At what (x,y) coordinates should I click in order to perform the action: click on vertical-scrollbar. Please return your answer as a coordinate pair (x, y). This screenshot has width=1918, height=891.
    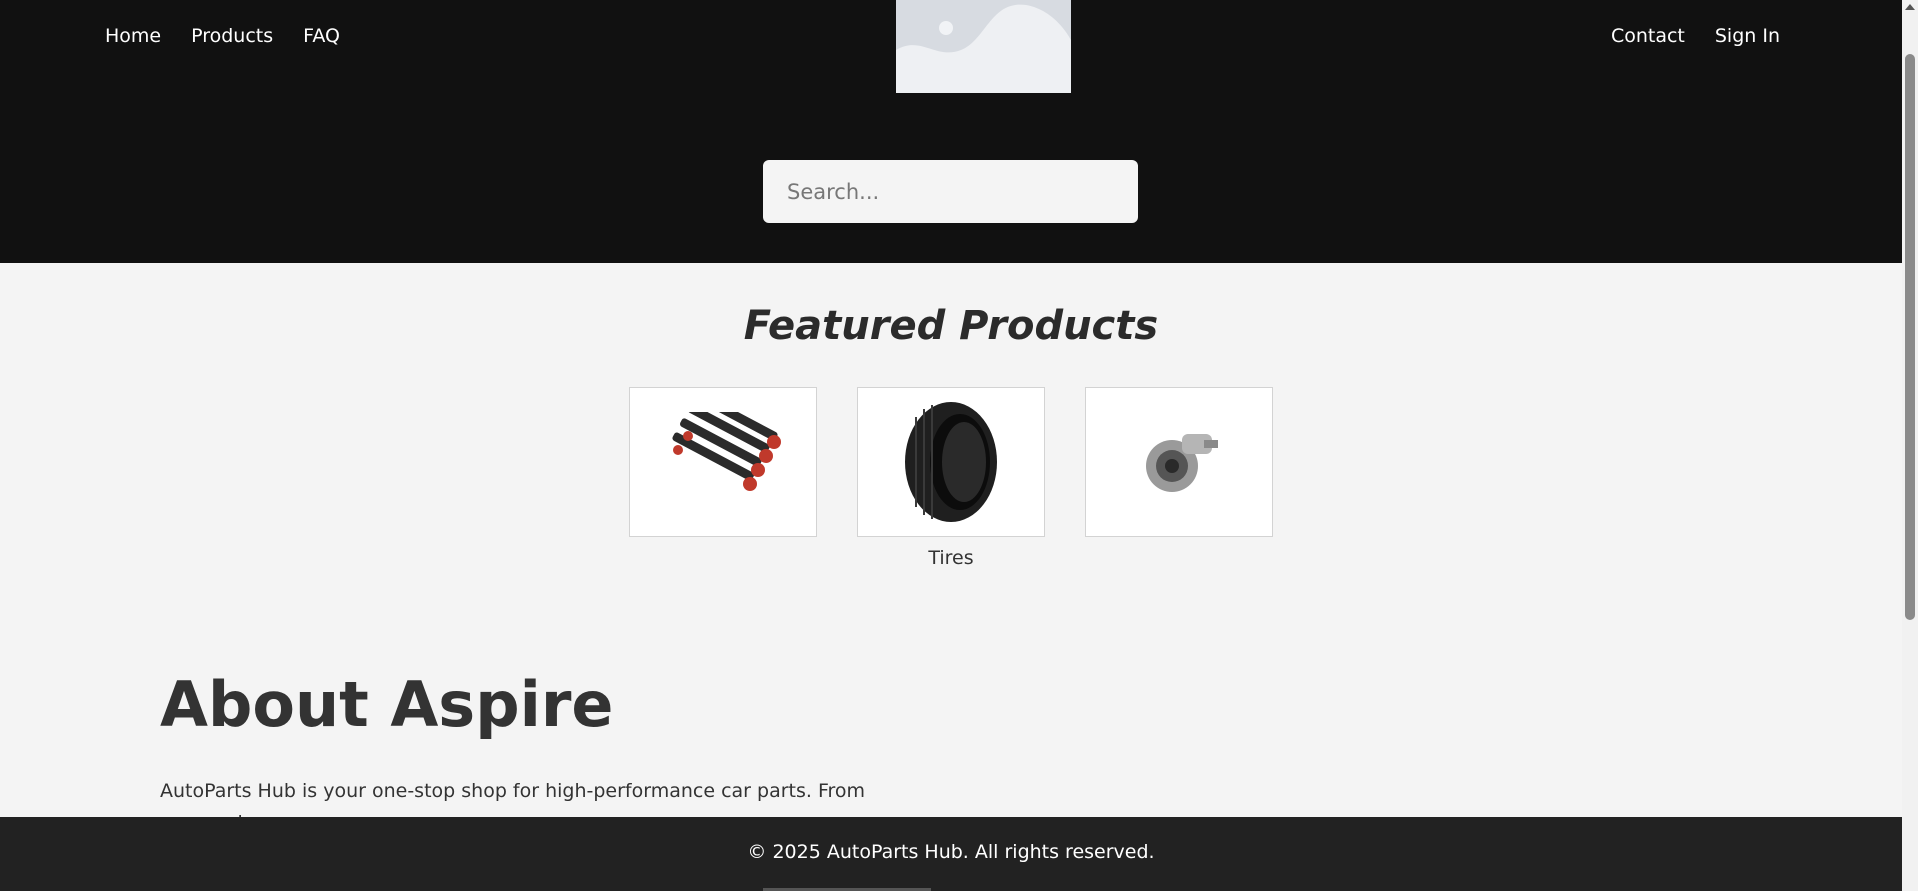
    Looking at the image, I should click on (1910, 445).